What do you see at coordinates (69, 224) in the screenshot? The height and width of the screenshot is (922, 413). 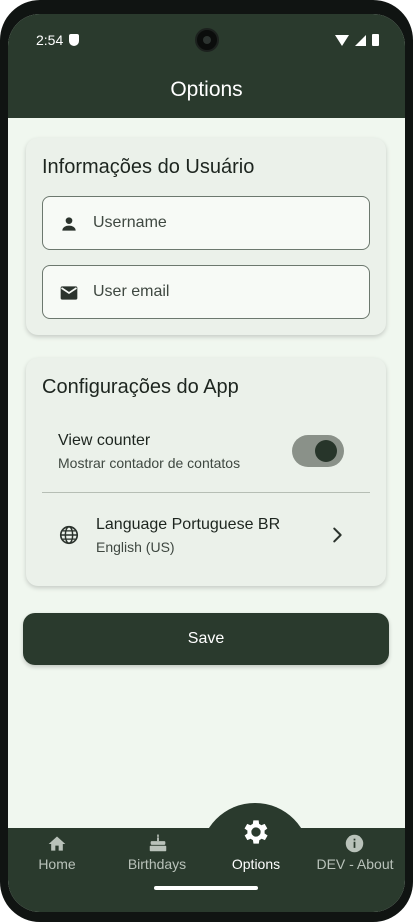 I see `person-icon` at bounding box center [69, 224].